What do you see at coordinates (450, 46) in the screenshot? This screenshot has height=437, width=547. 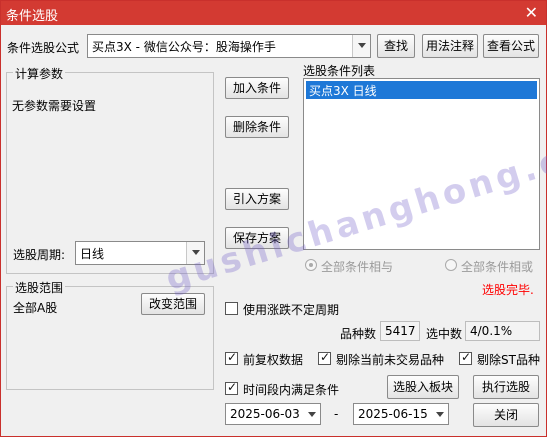 I see `syntax-button: 用法注释` at bounding box center [450, 46].